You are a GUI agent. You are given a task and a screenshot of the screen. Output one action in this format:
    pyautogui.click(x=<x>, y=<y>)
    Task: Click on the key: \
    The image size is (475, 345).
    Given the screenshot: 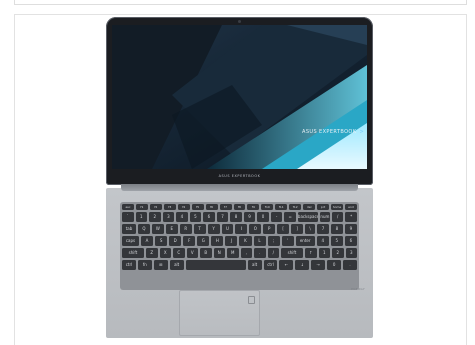 What is the action you would take?
    pyautogui.click(x=310, y=229)
    